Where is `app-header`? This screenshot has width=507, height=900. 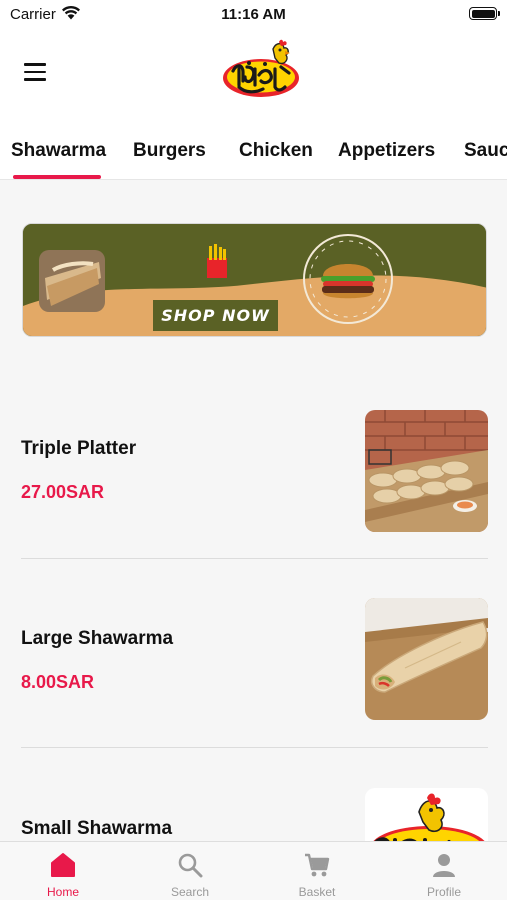
app-header is located at coordinates (253, 71).